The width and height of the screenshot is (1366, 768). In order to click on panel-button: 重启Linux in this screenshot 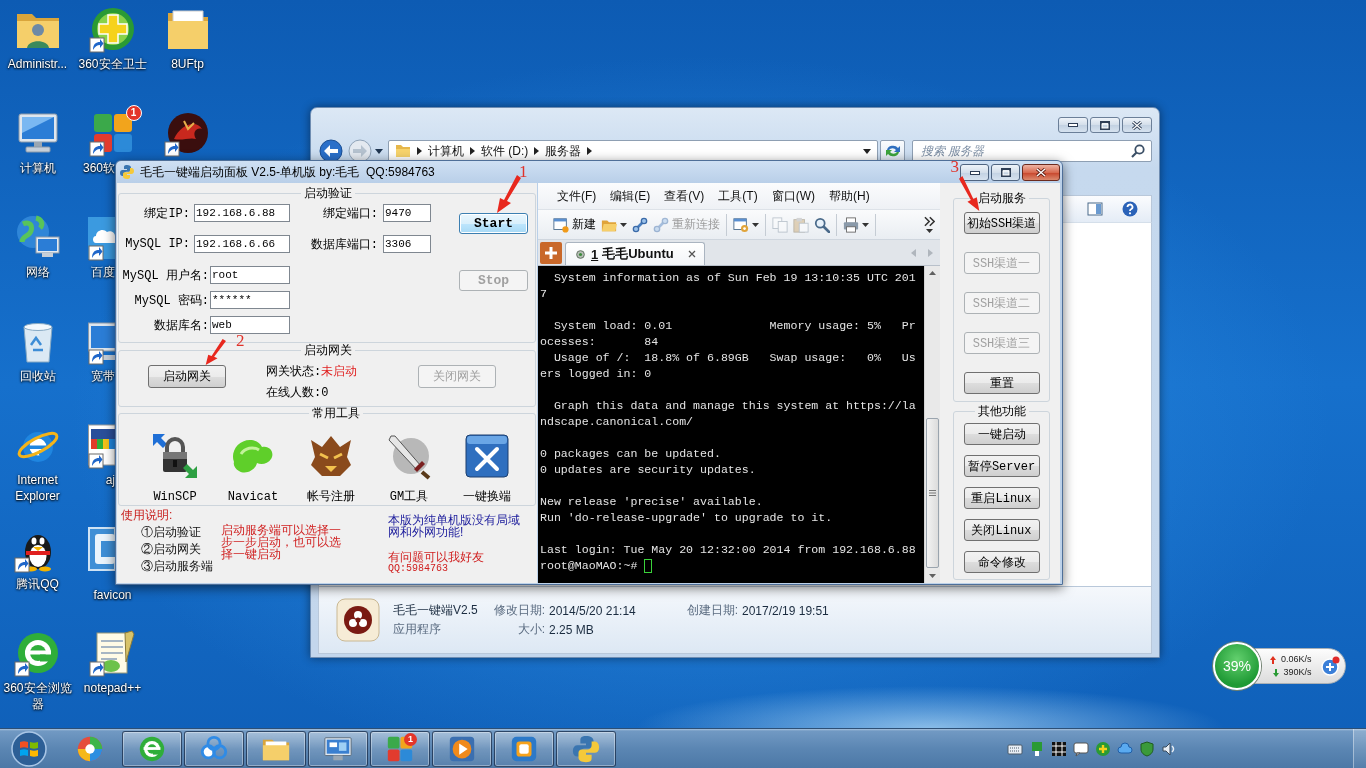, I will do `click(1001, 498)`.